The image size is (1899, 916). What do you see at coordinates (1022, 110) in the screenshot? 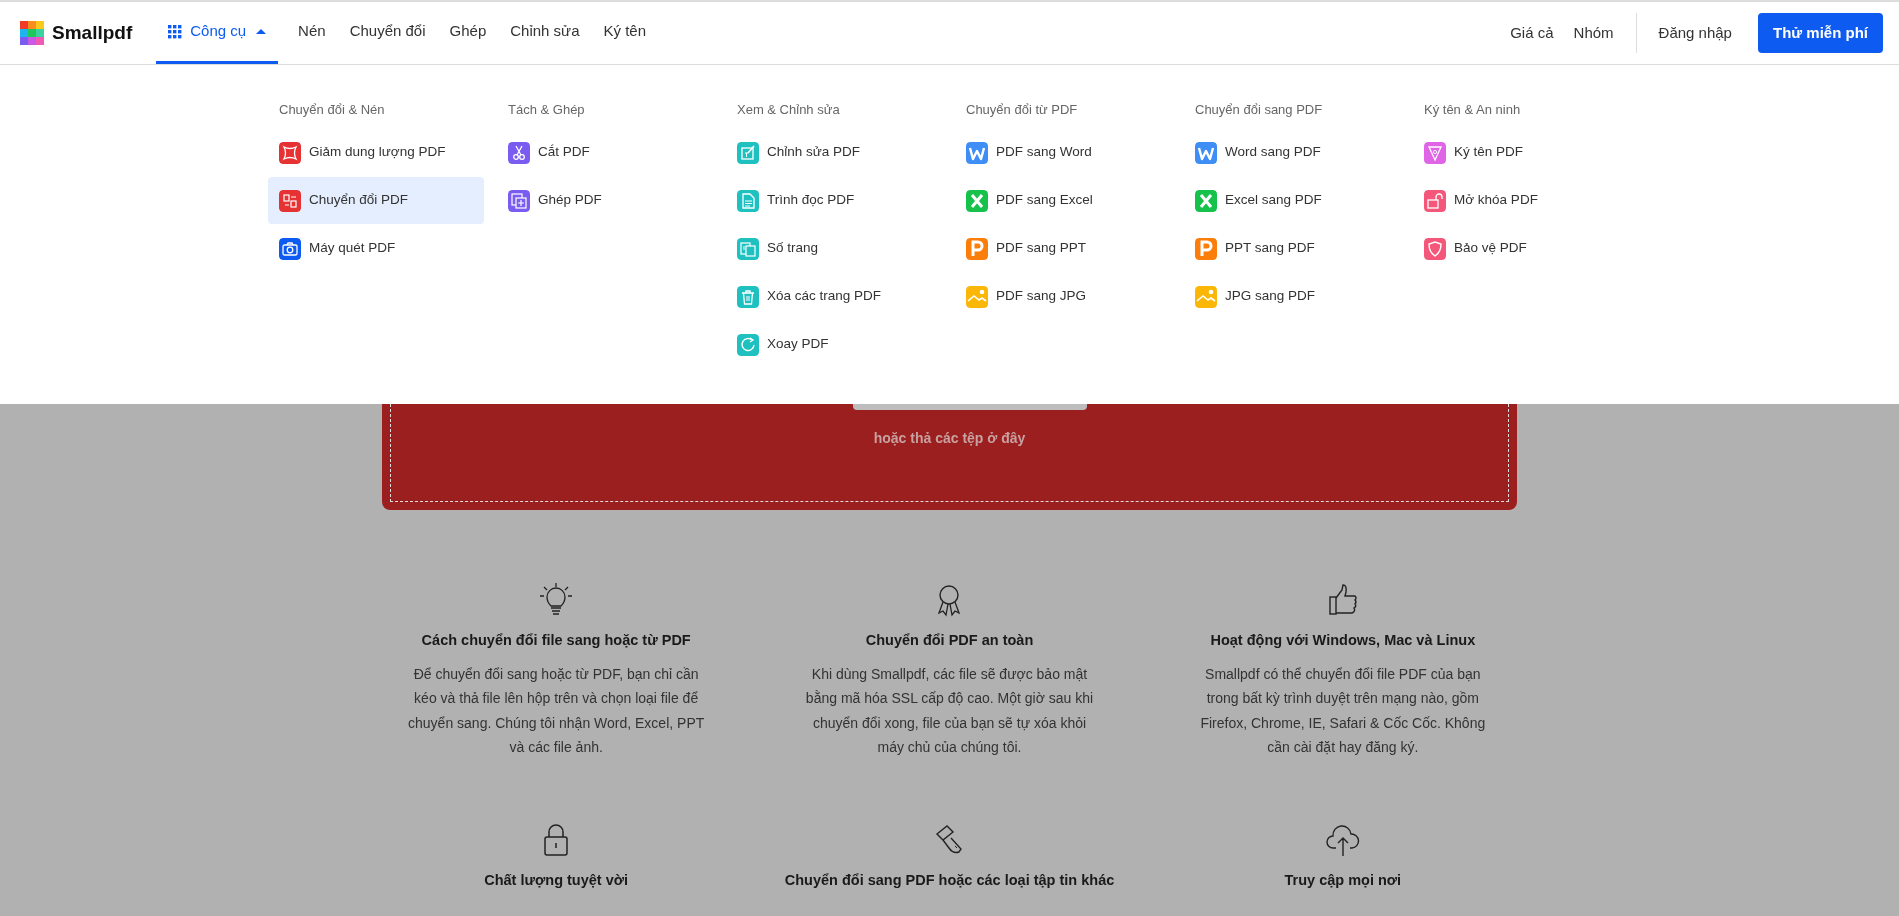
I see `menu-heading: Chuyển đổi từ PDF` at bounding box center [1022, 110].